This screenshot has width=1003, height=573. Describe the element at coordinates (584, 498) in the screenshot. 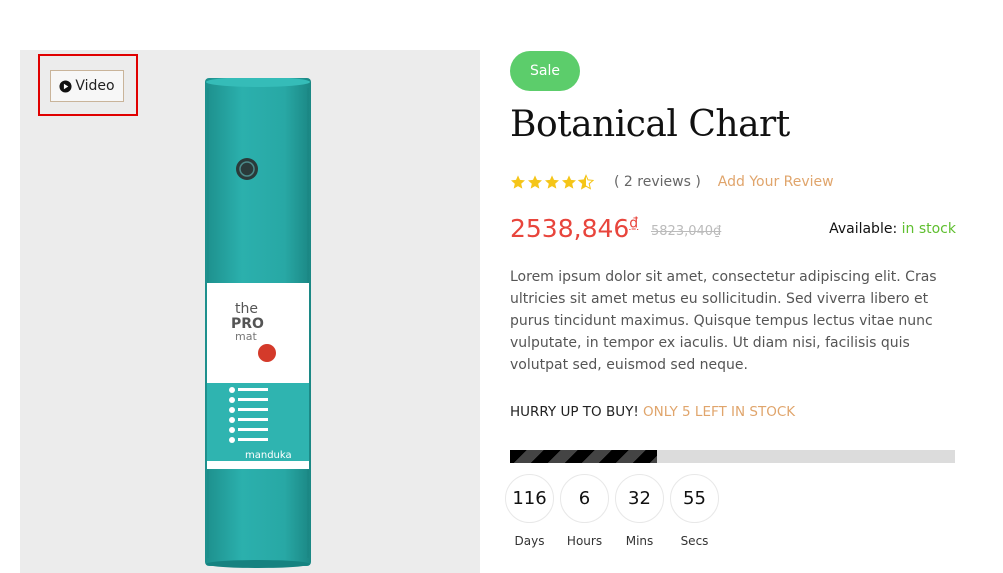

I see `countdown-hours-value: 6` at that location.